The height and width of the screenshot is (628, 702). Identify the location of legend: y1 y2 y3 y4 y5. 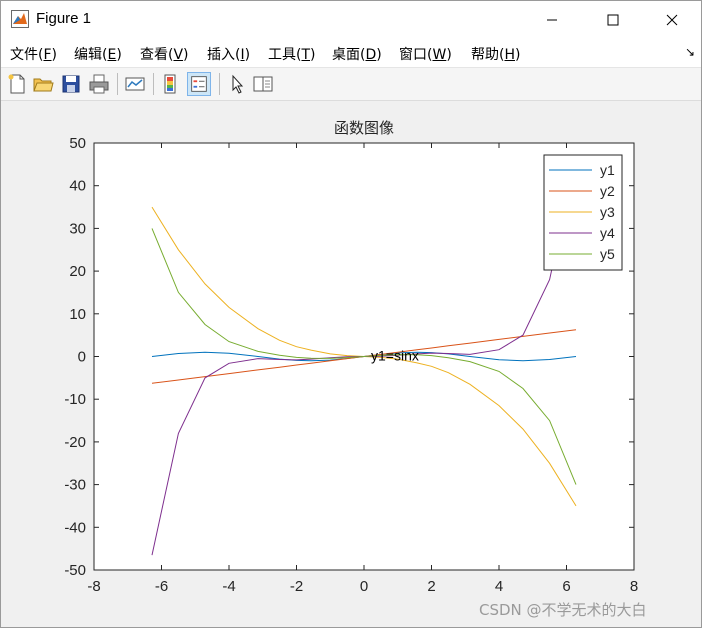
(583, 212).